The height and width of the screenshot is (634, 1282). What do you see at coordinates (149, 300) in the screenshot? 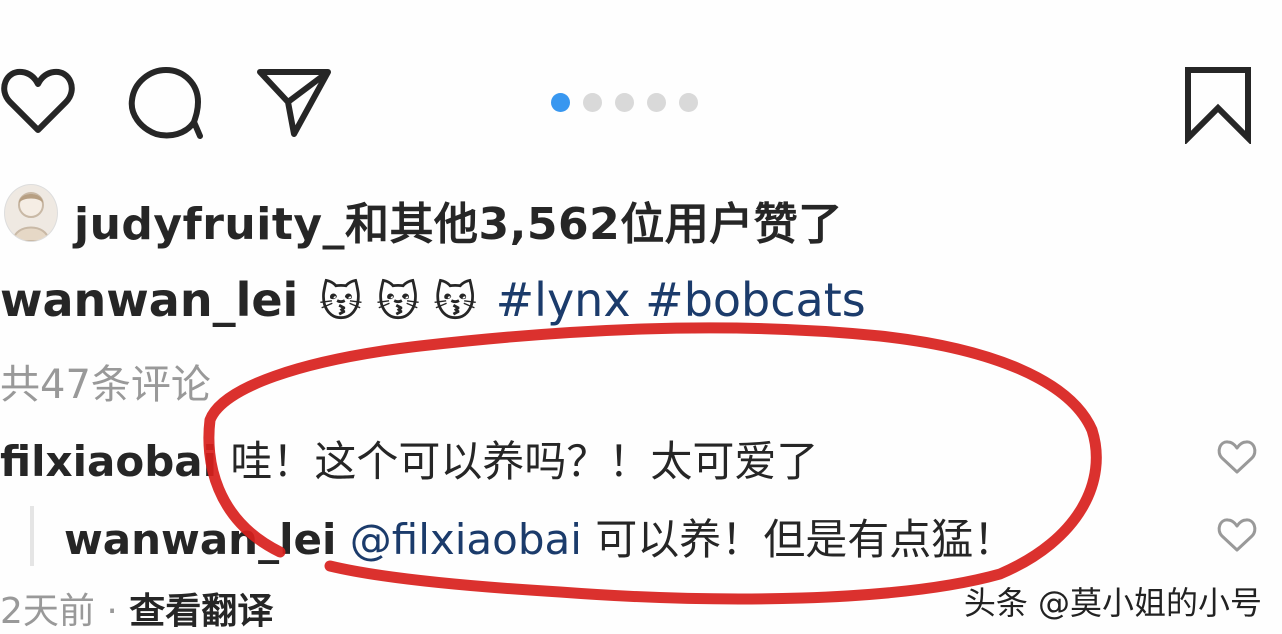
I see `caption-username: wanwan_lei` at bounding box center [149, 300].